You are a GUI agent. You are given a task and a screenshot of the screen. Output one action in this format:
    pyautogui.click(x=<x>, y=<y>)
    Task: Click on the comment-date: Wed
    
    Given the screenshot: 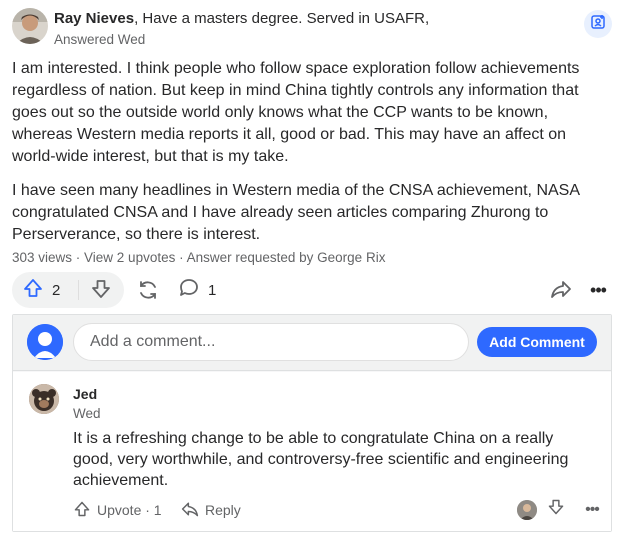 What is the action you would take?
    pyautogui.click(x=87, y=413)
    